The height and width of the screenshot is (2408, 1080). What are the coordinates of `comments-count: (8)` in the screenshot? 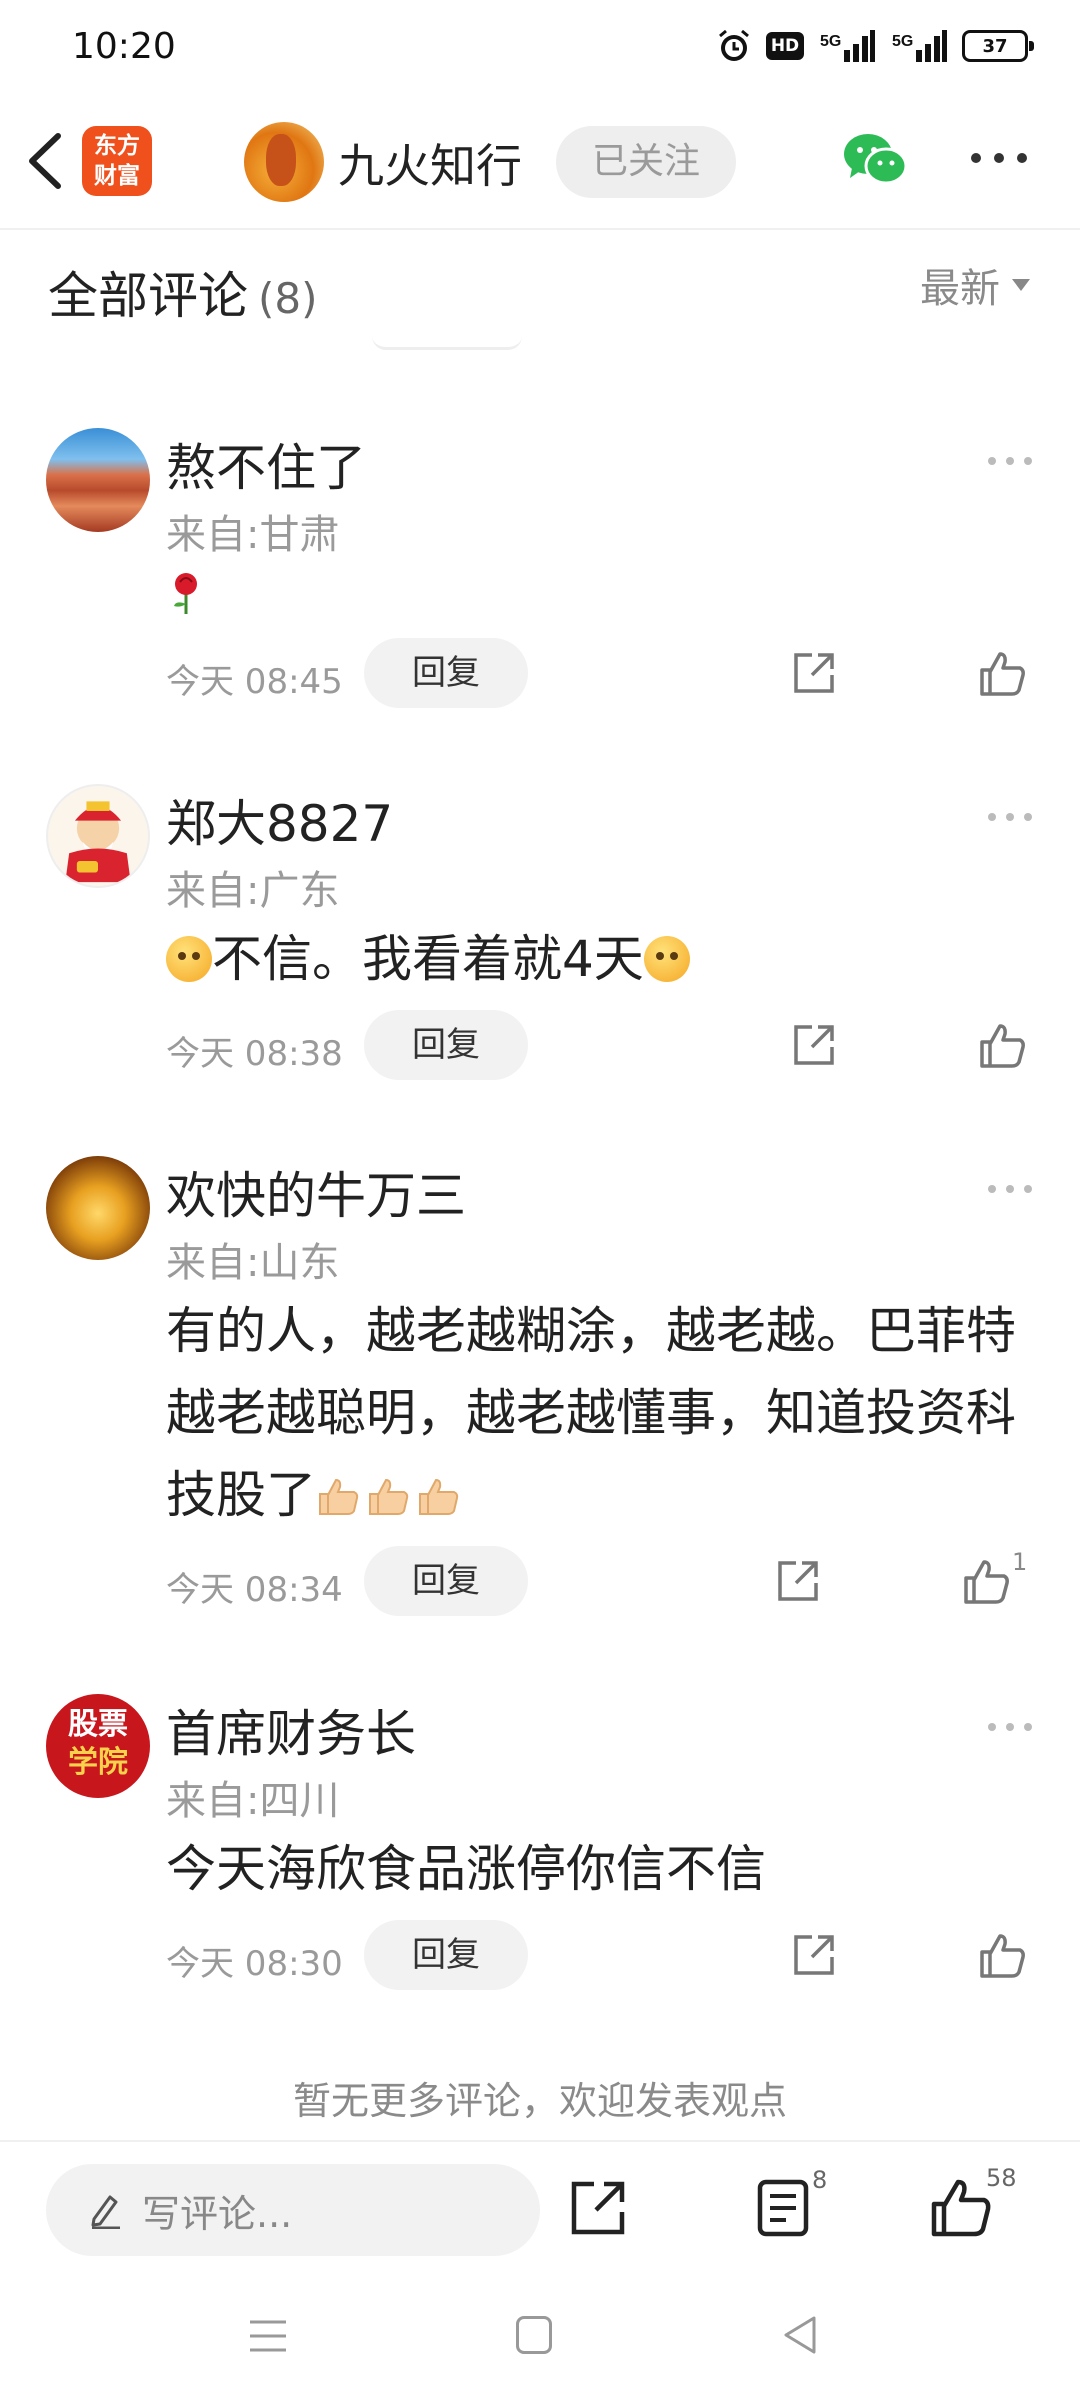 It's located at (288, 298).